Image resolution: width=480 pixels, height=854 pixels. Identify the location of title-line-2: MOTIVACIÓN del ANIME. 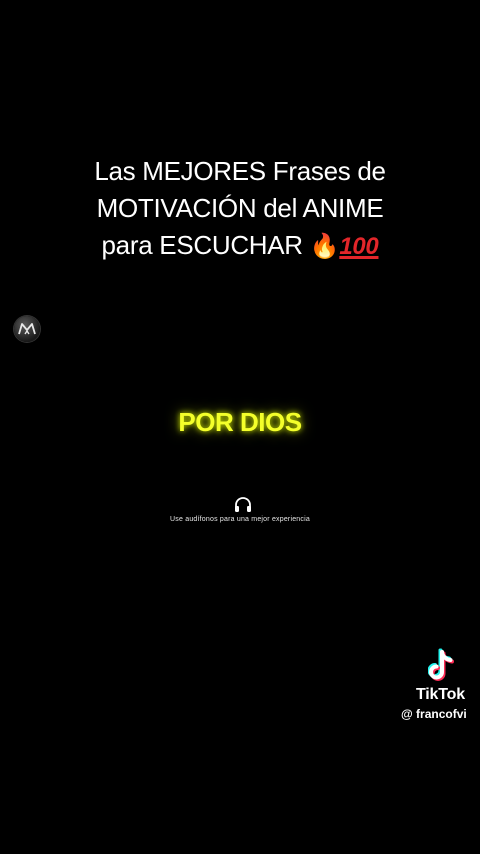
(240, 208).